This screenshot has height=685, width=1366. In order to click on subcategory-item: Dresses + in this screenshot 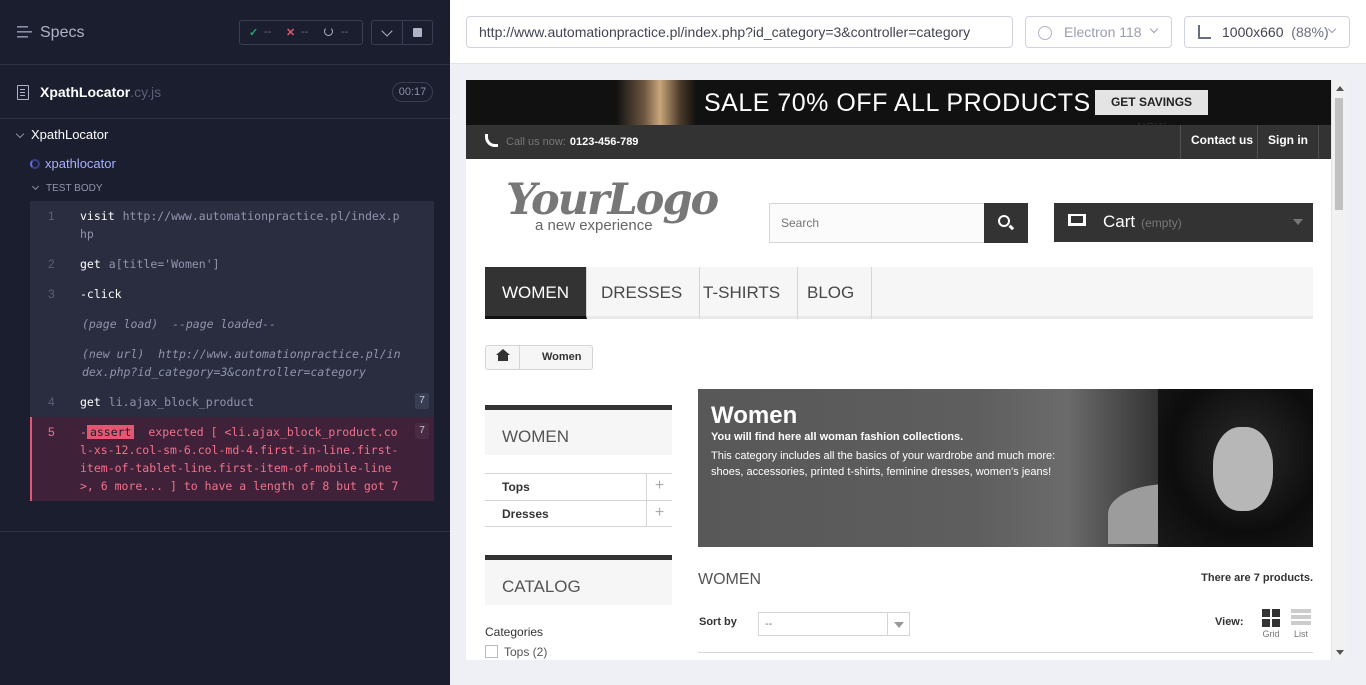, I will do `click(578, 513)`.